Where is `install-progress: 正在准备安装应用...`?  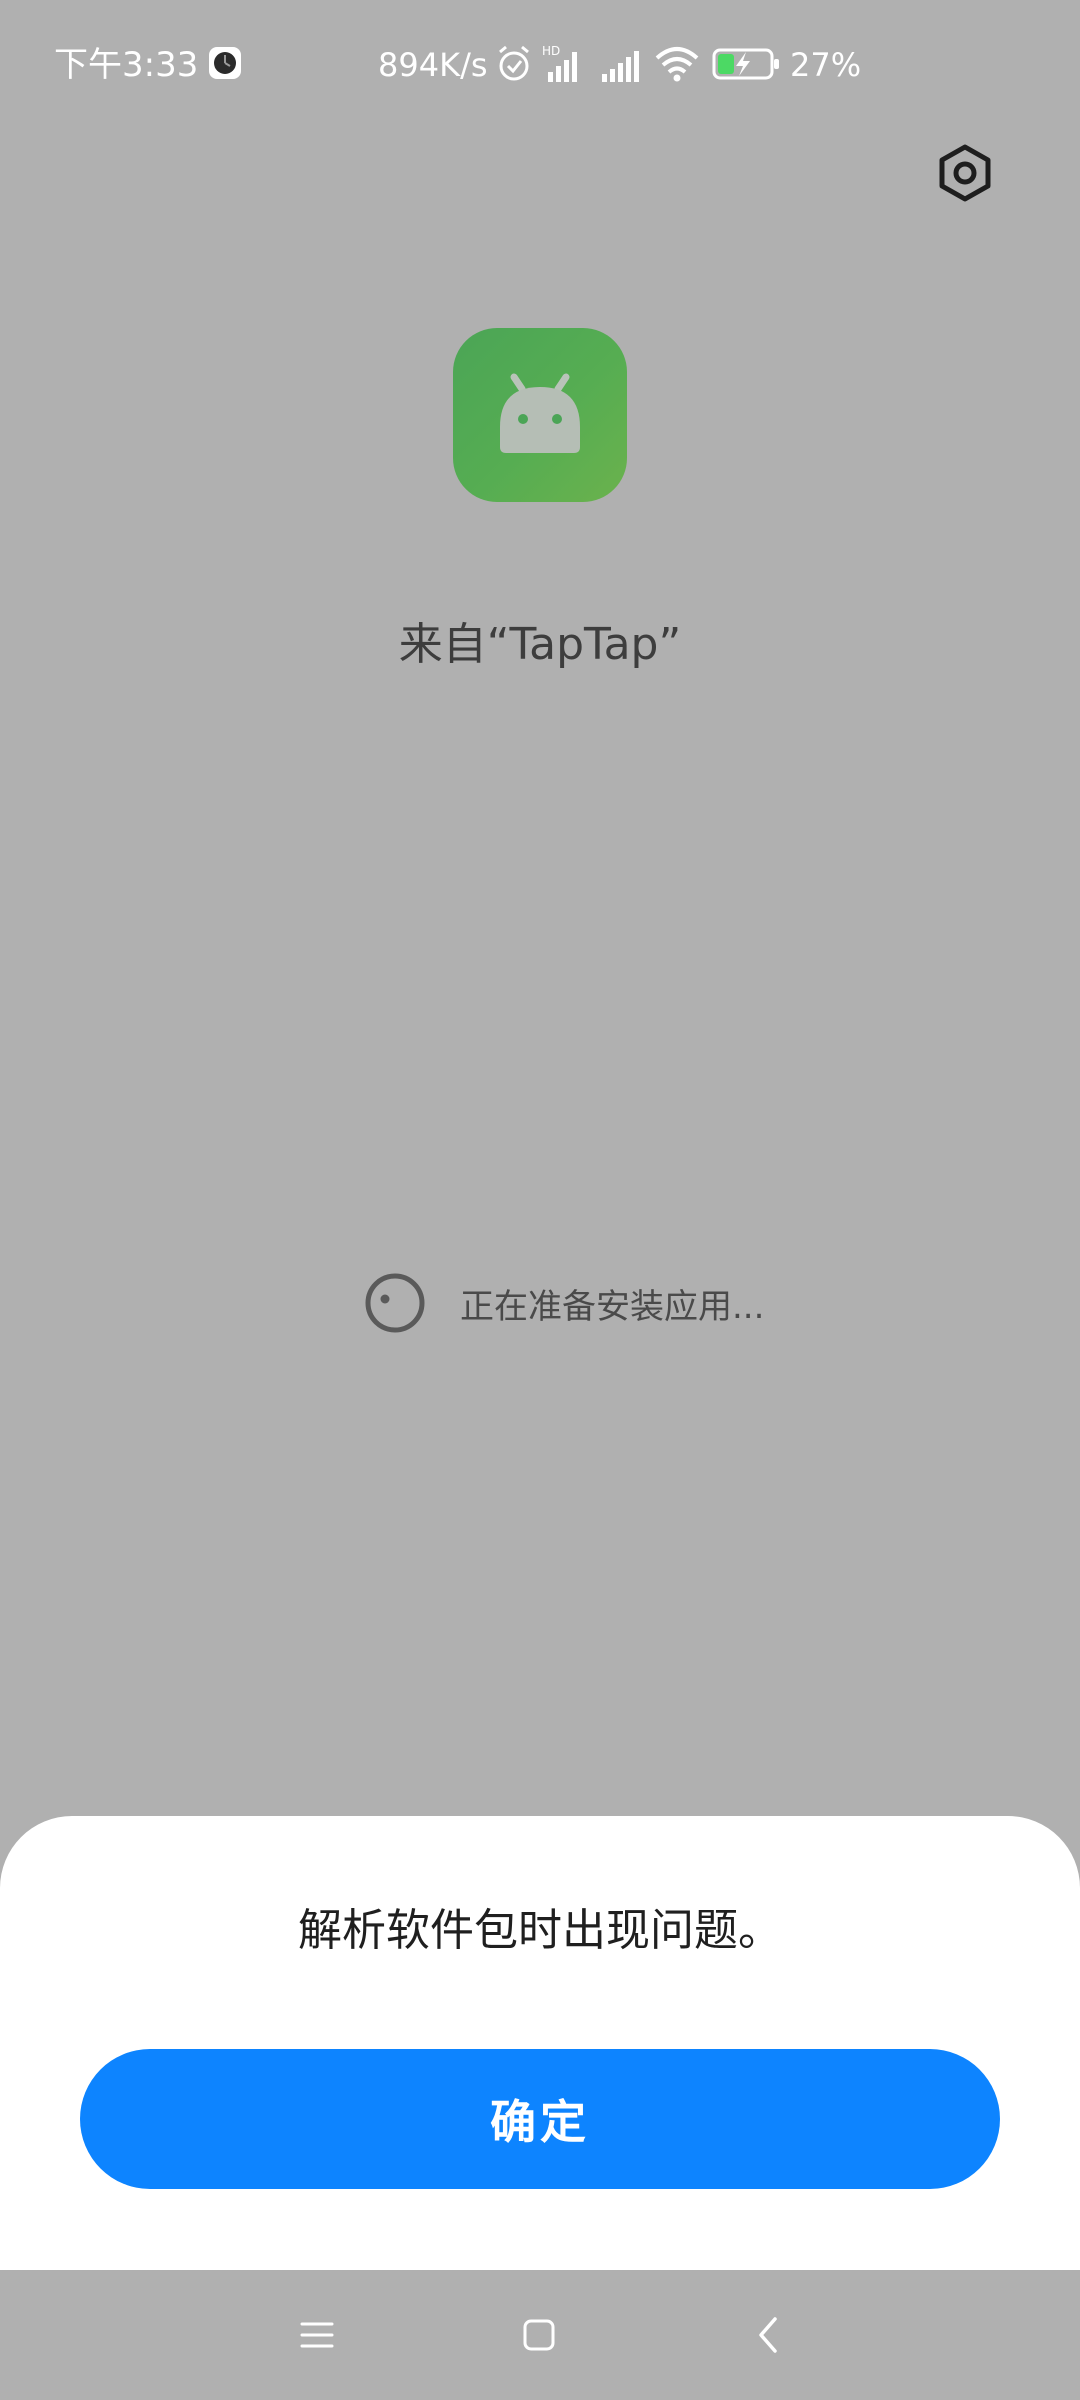
install-progress: 正在准备安装应用... is located at coordinates (564, 1303).